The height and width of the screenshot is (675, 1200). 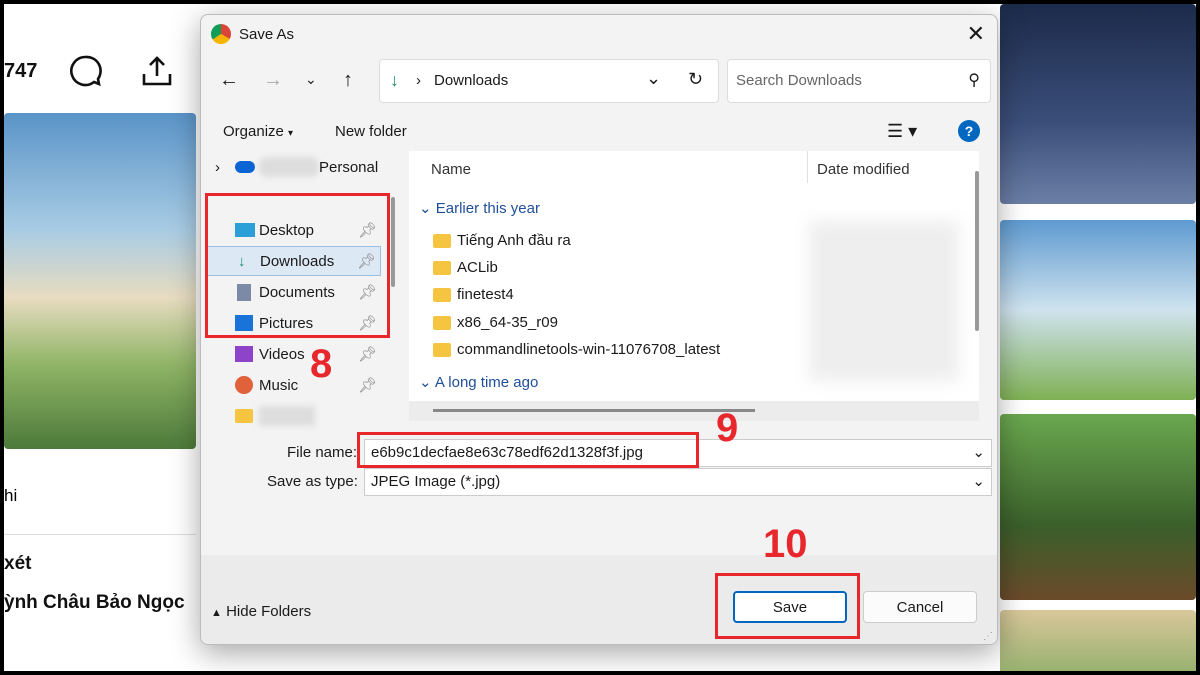 I want to click on address-bar: ↓ › Downloads ⌄ ↻, so click(x=549, y=81).